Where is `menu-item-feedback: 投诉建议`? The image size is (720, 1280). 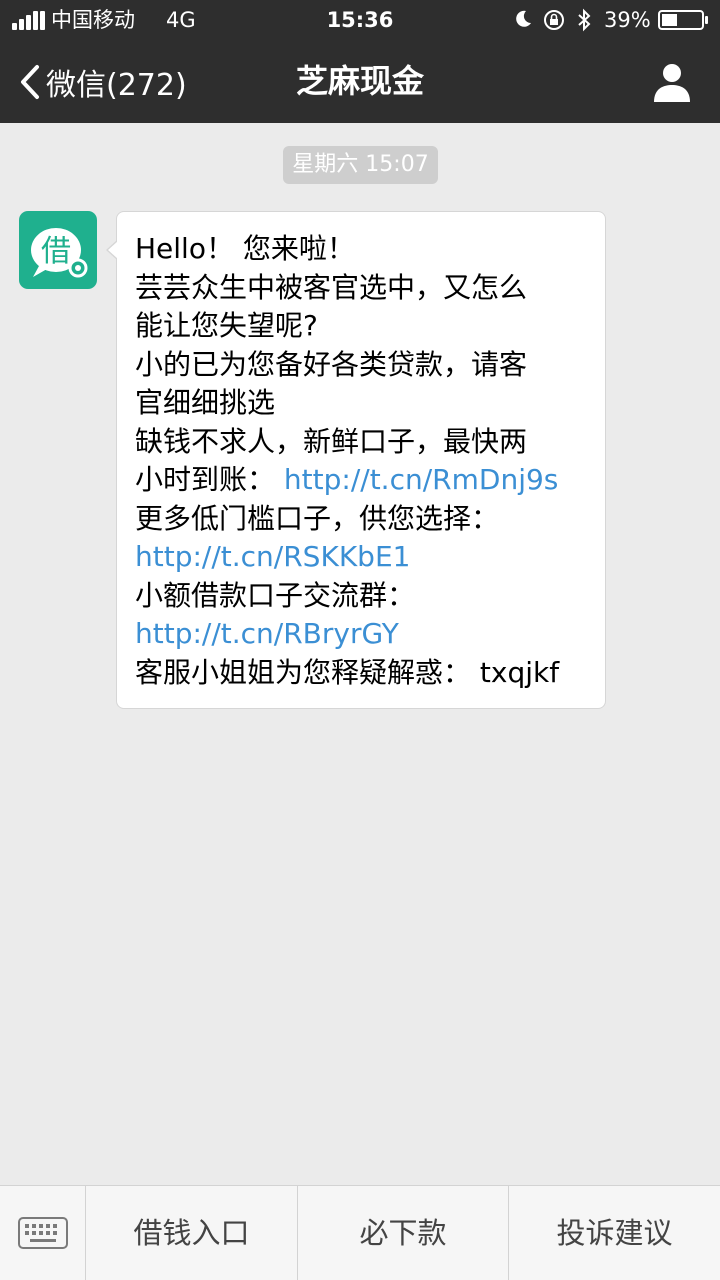
menu-item-feedback: 投诉建议 is located at coordinates (614, 1233).